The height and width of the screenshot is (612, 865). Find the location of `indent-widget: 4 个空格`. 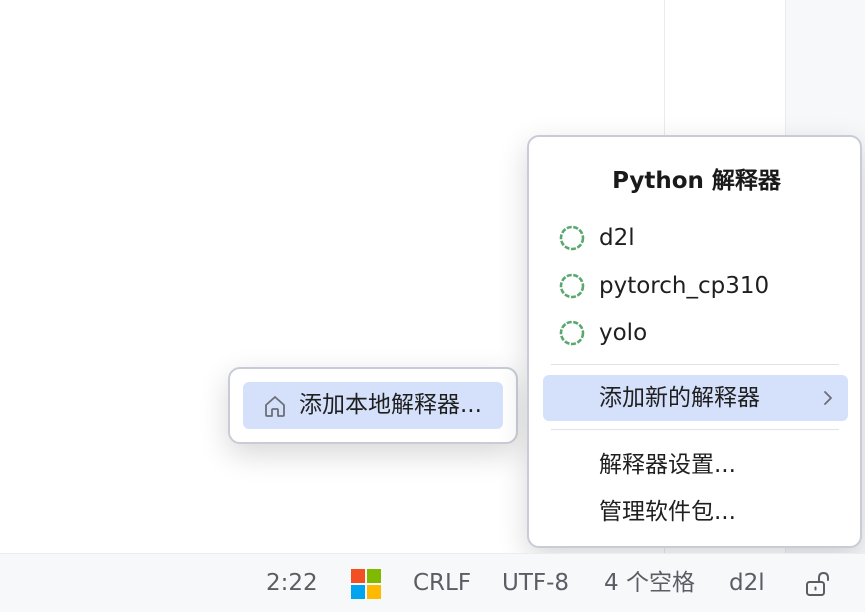

indent-widget: 4 个空格 is located at coordinates (649, 583).